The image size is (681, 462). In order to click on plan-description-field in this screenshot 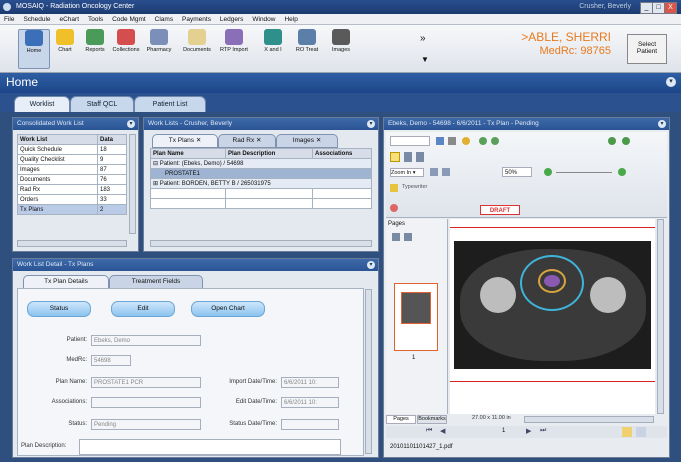, I will do `click(210, 447)`.